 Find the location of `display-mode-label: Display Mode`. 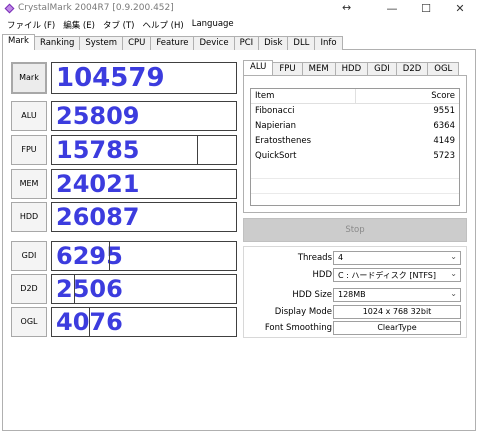

display-mode-label: Display Mode is located at coordinates (303, 312).